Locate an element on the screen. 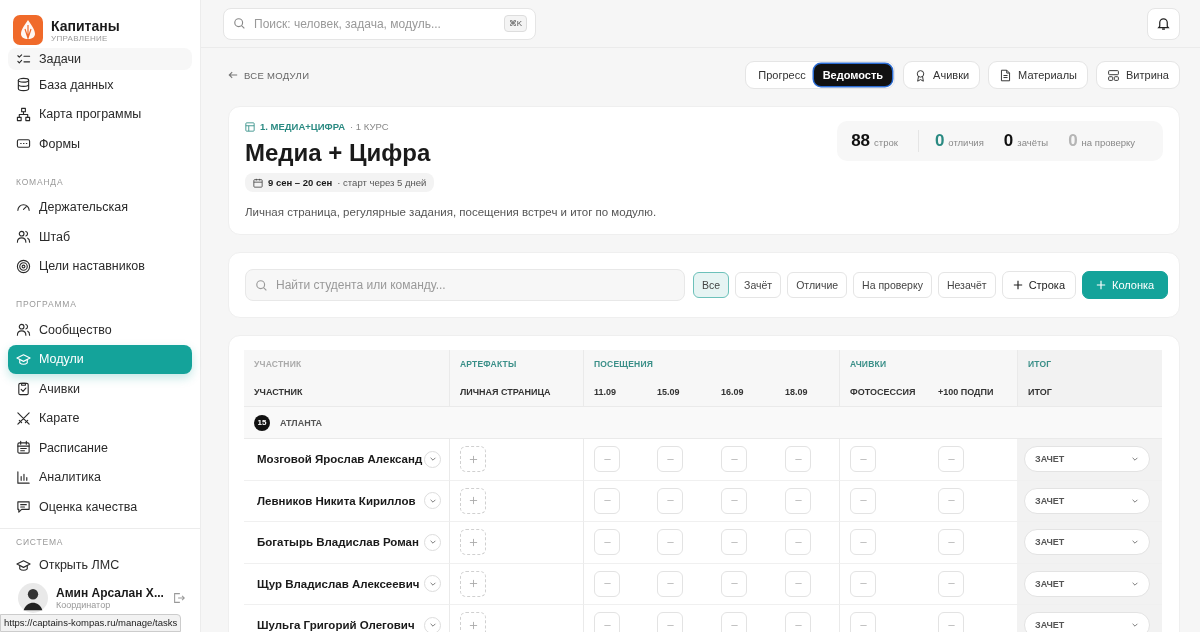 This screenshot has height=632, width=1200. brand-name: Капитаны is located at coordinates (85, 25).